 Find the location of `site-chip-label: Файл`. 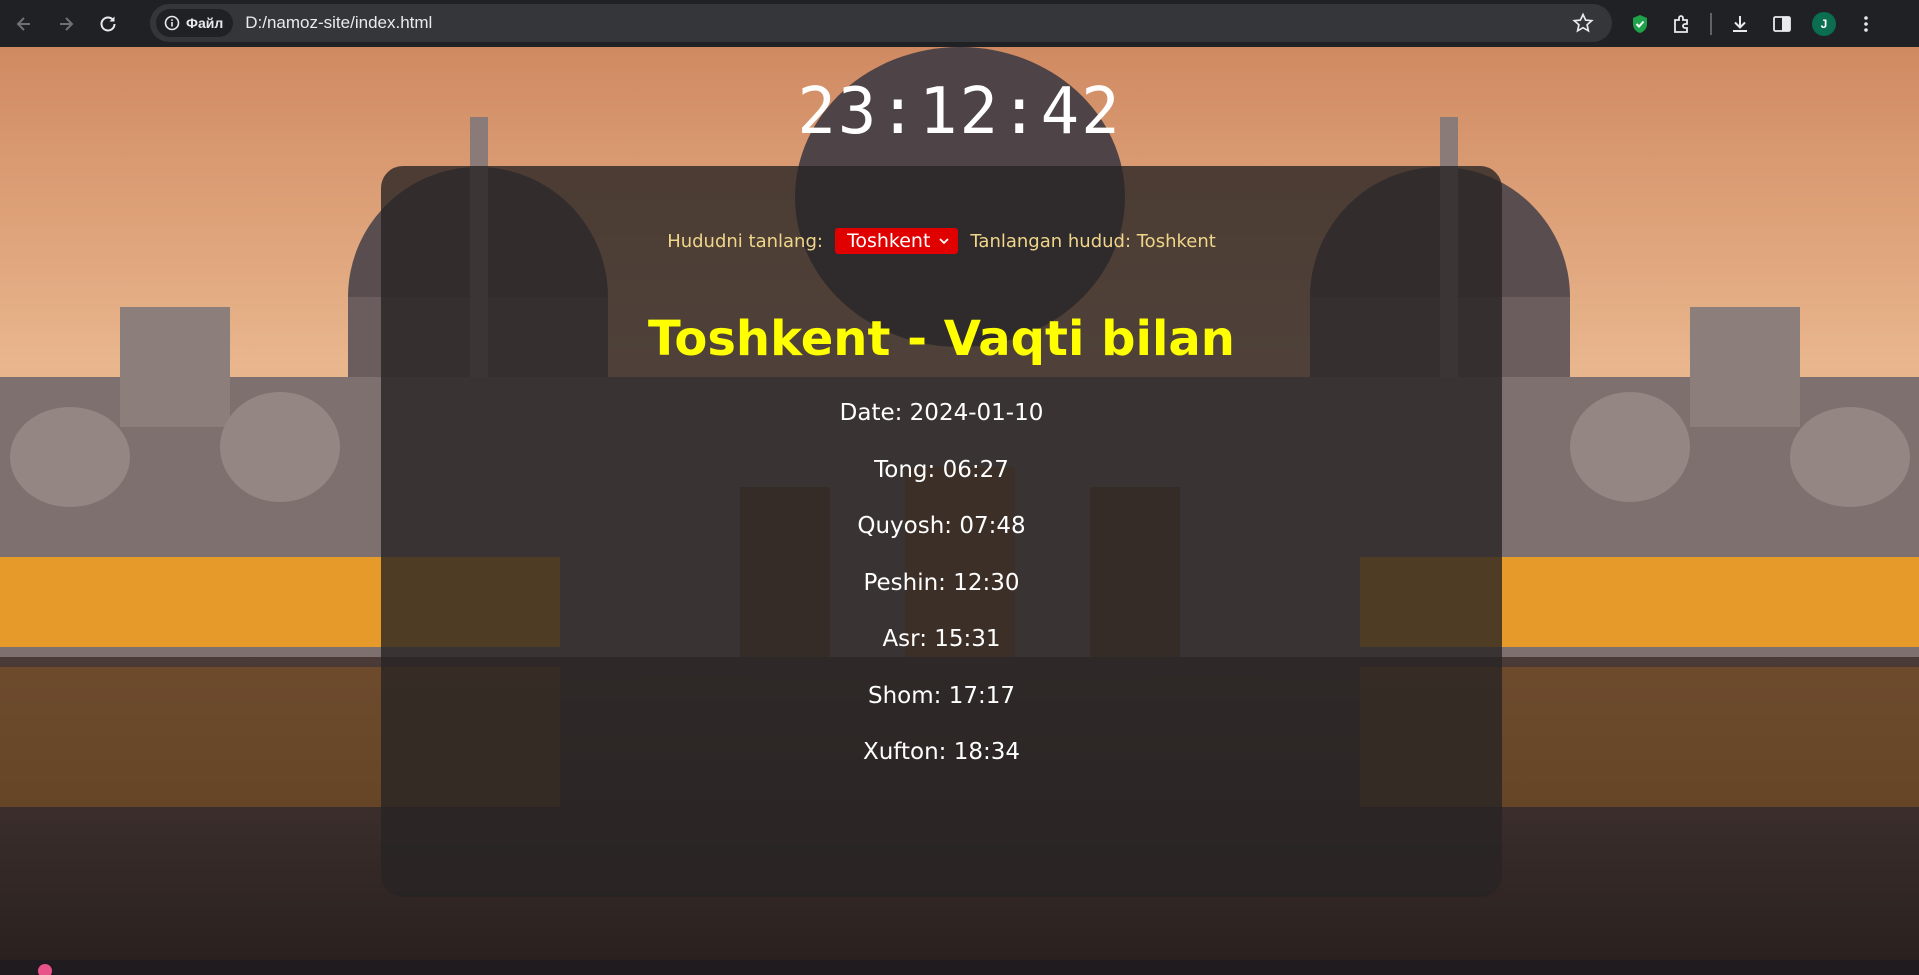

site-chip-label: Файл is located at coordinates (205, 23).